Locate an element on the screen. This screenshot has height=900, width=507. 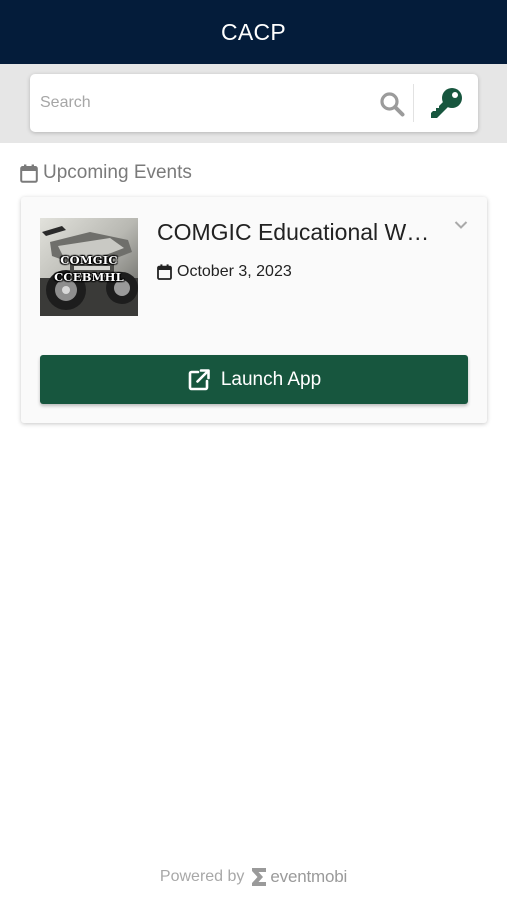
upcoming-events-heading: Upcoming Events is located at coordinates (106, 173).